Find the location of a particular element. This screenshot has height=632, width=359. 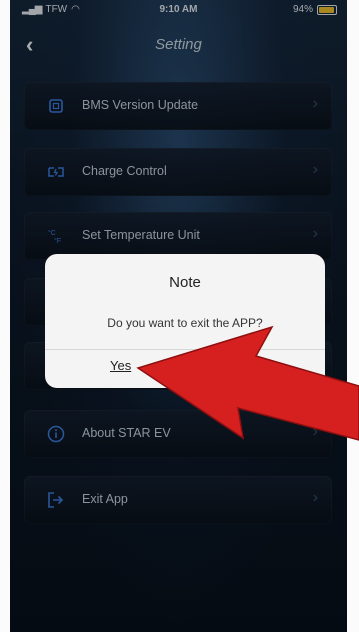

menu-item-charge-control: Charge Control › is located at coordinates (178, 172).